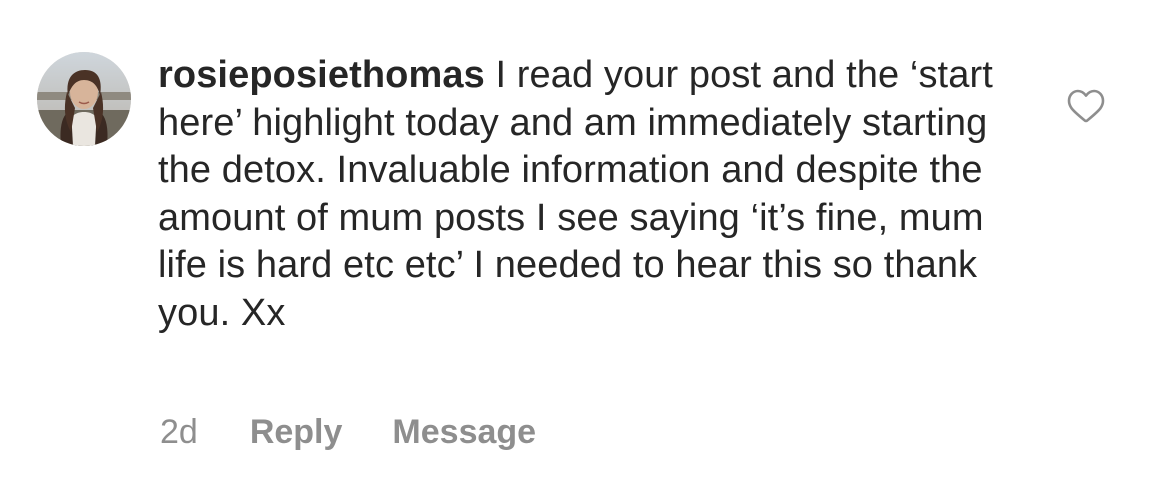  What do you see at coordinates (296, 432) in the screenshot?
I see `reply-button: Reply` at bounding box center [296, 432].